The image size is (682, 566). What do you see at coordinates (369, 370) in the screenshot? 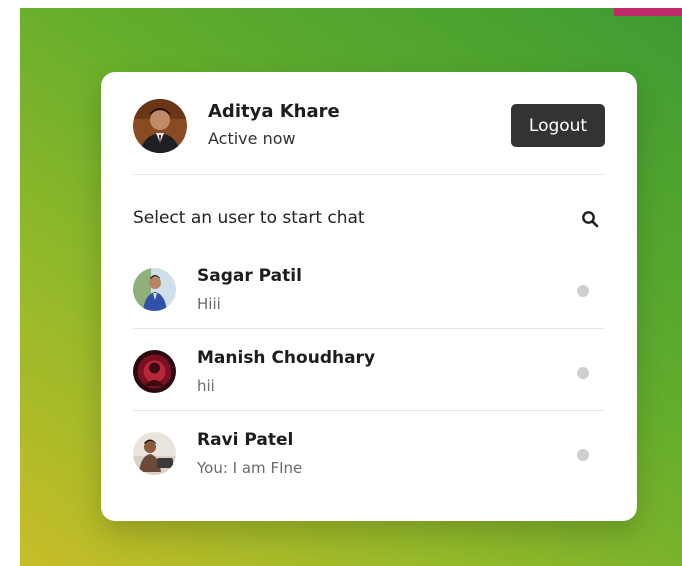
I see `user-list-item: Manish Choudhary hii` at bounding box center [369, 370].